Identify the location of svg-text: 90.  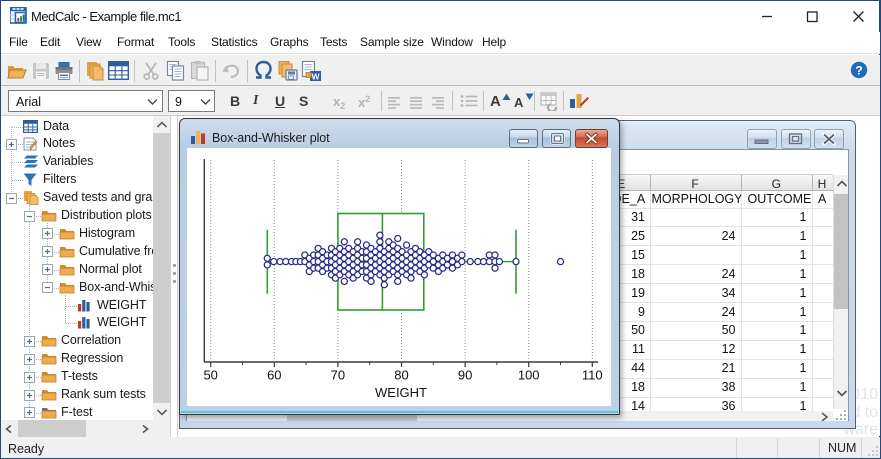
(465, 375).